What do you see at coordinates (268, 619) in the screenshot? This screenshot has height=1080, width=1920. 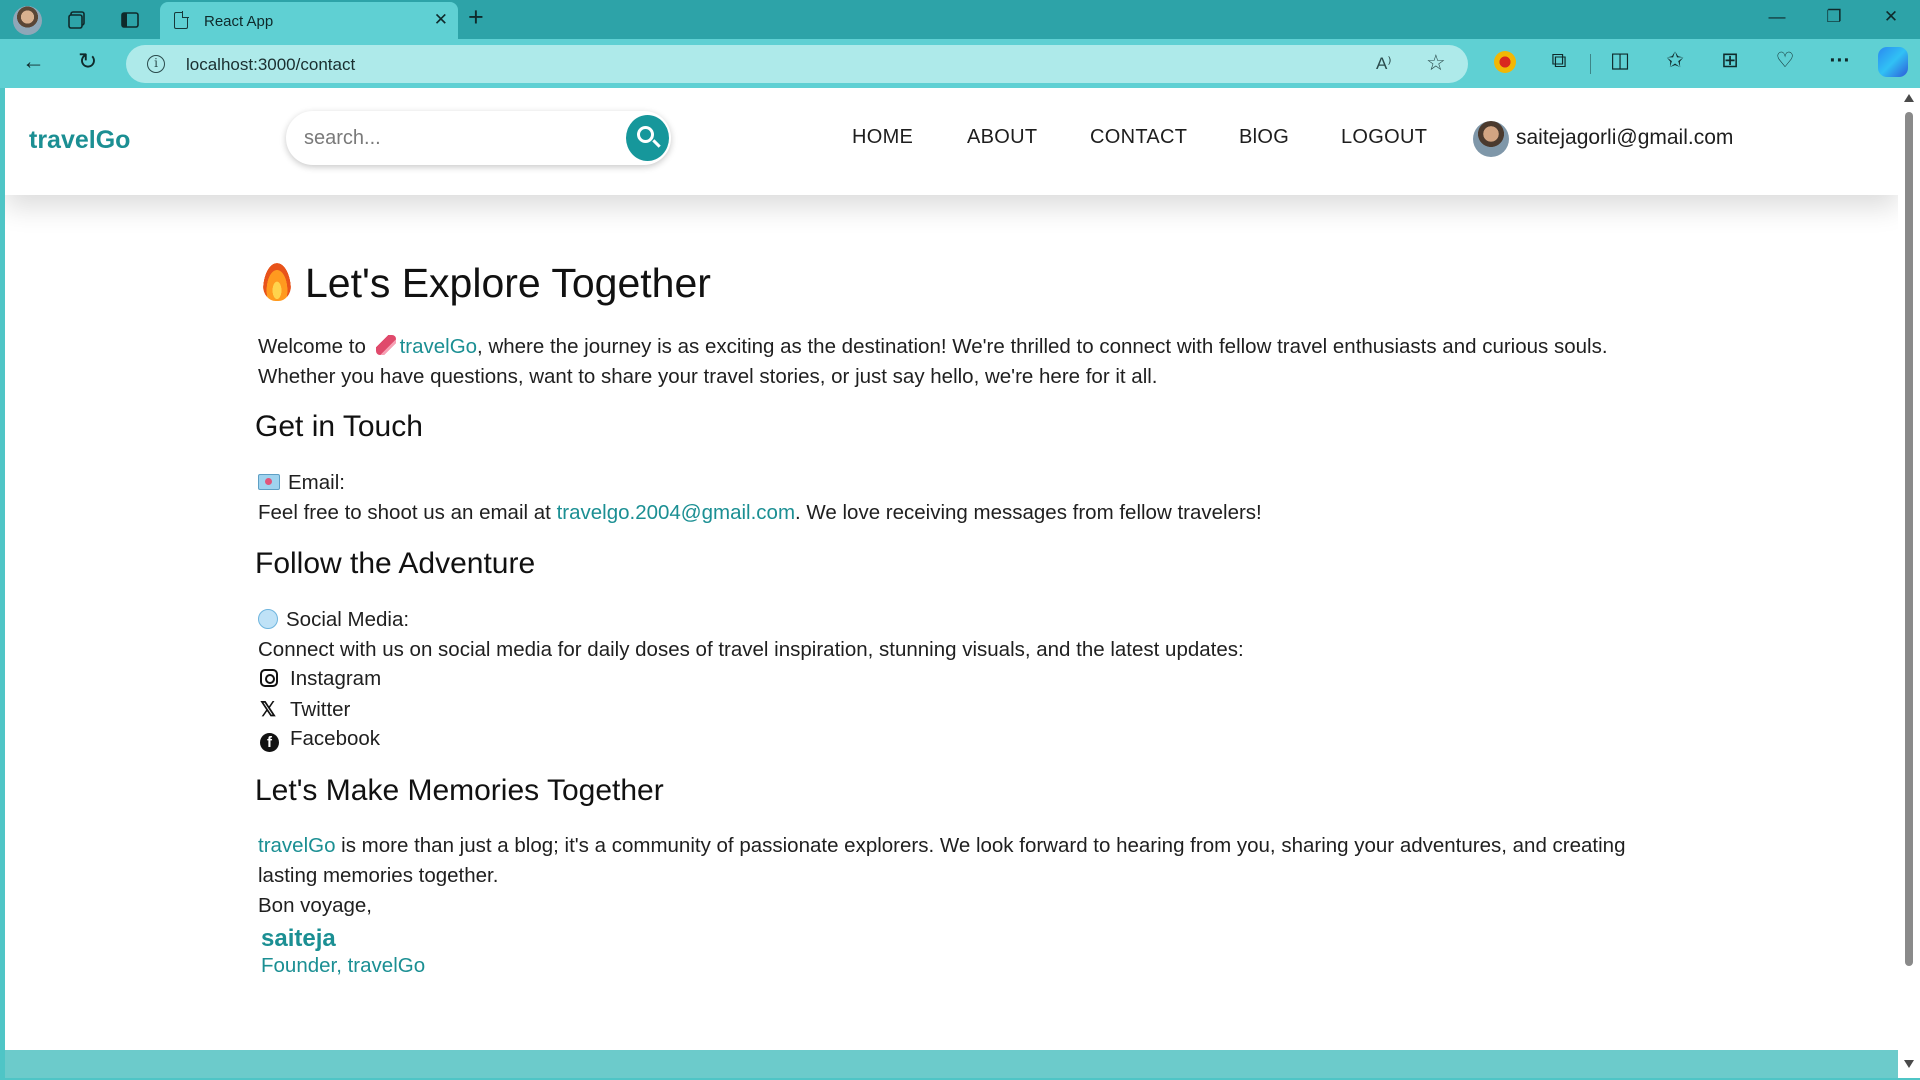 I see `globe-emoji-icon` at bounding box center [268, 619].